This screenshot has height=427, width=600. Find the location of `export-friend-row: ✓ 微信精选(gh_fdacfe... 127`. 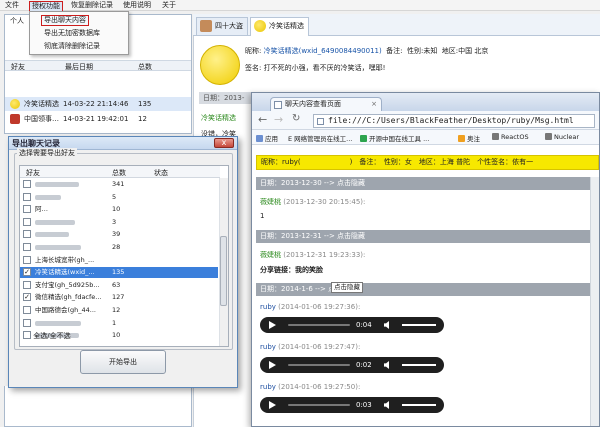

export-friend-row: ✓ 微信精选(gh_fdacfe... 127 is located at coordinates (119, 297).